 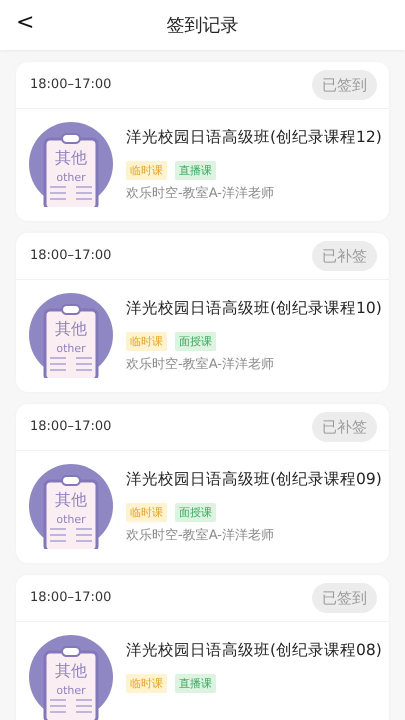 I want to click on course-title: 洋光校园日语高级班(创纪录课程10), so click(x=254, y=308).